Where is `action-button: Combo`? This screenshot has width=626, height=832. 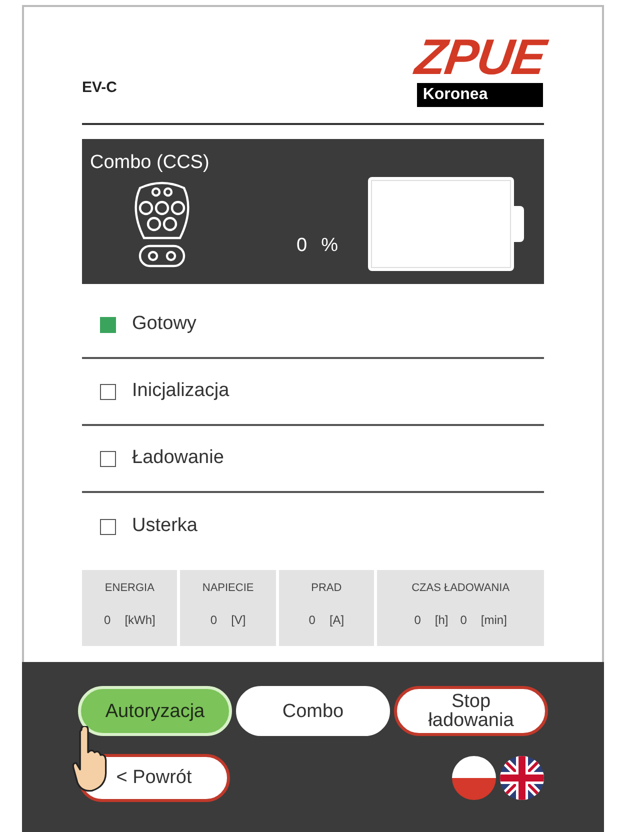 action-button: Combo is located at coordinates (313, 711).